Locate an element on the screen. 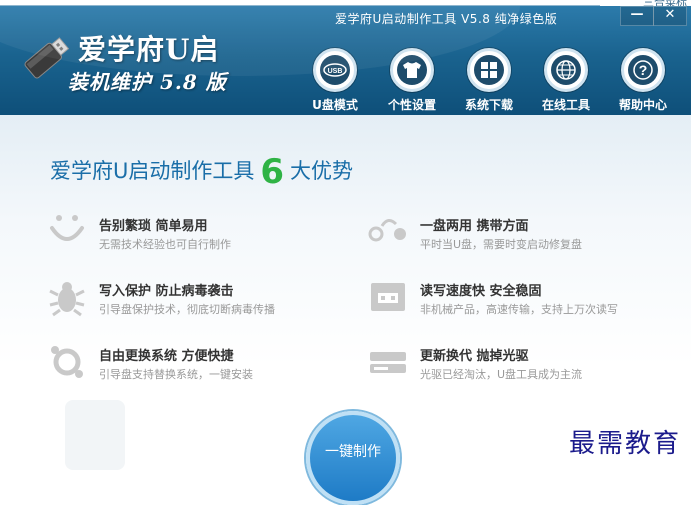  svg-text: USB is located at coordinates (335, 71).